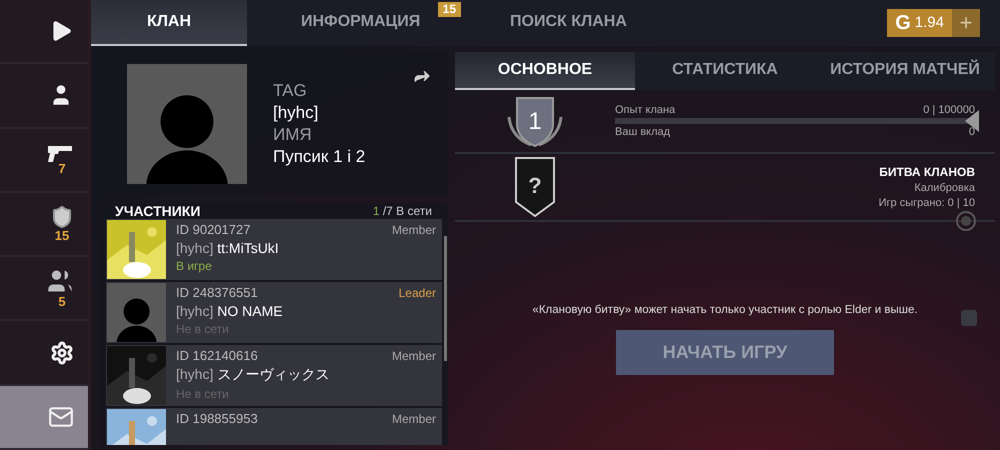 This screenshot has height=450, width=1000. I want to click on square-icon, so click(969, 318).